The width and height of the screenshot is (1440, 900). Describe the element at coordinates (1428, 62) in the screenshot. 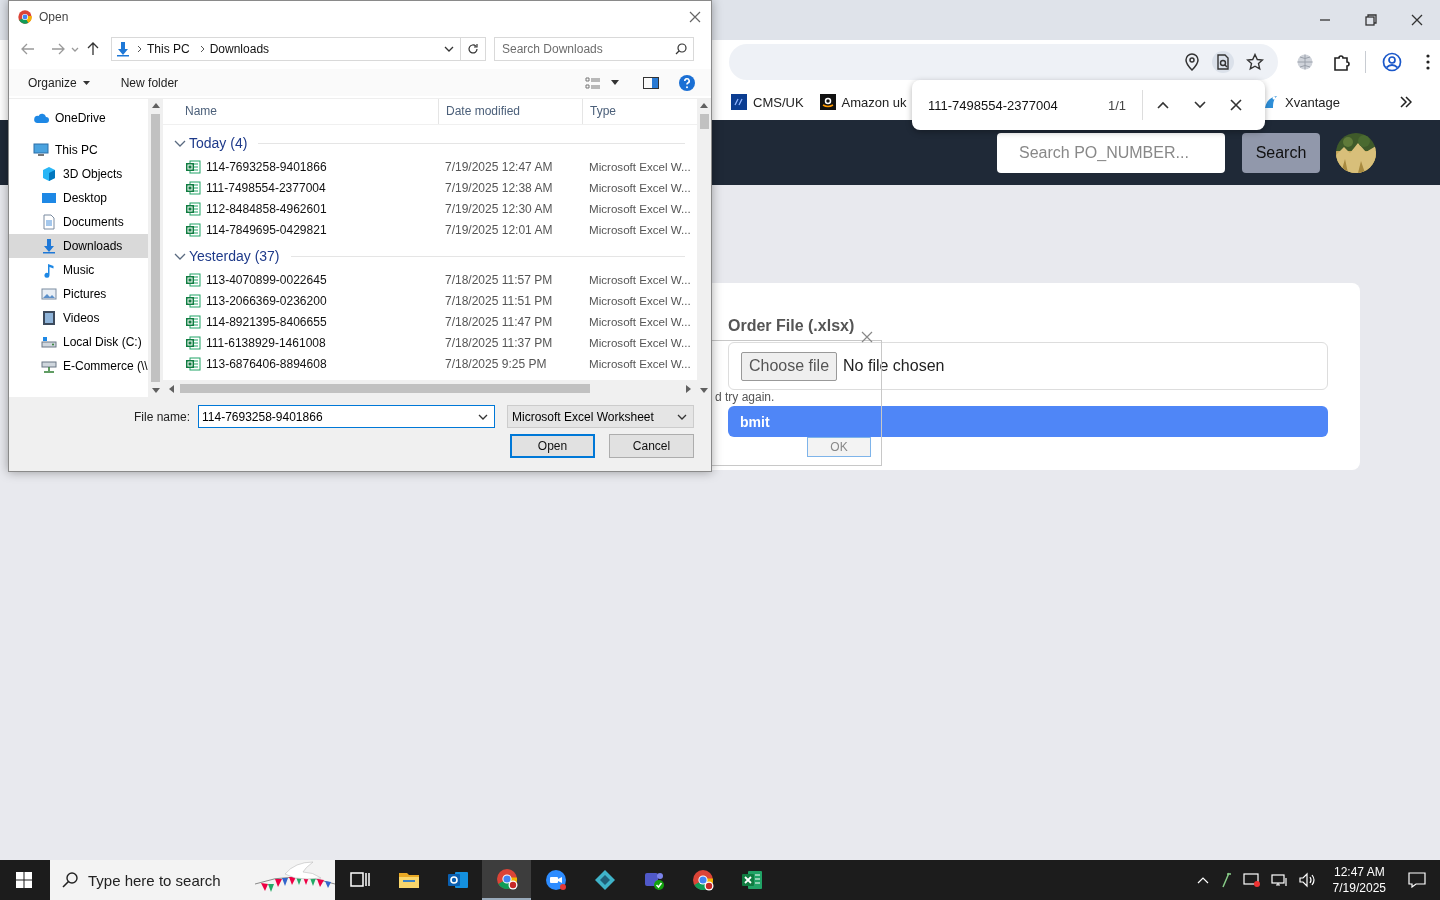

I see `more-menu-icon` at that location.